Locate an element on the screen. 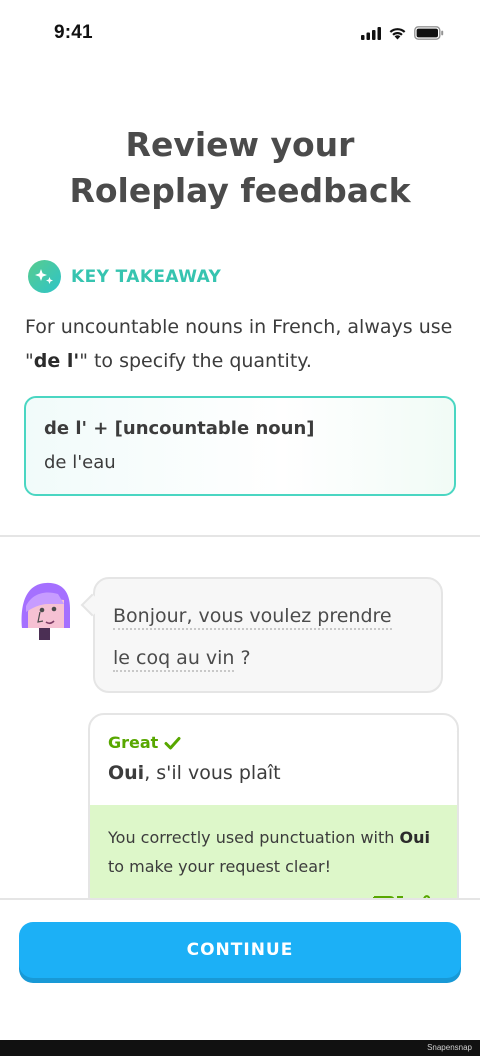 The width and height of the screenshot is (480, 1056). answer-section: Great Oui, s'il vous plaît is located at coordinates (273, 760).